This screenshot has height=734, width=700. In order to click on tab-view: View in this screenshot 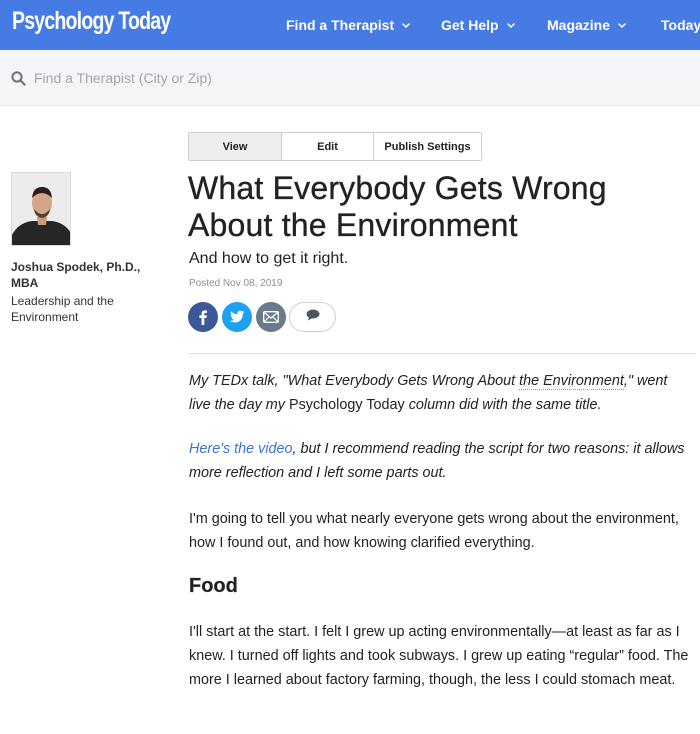, I will do `click(235, 146)`.